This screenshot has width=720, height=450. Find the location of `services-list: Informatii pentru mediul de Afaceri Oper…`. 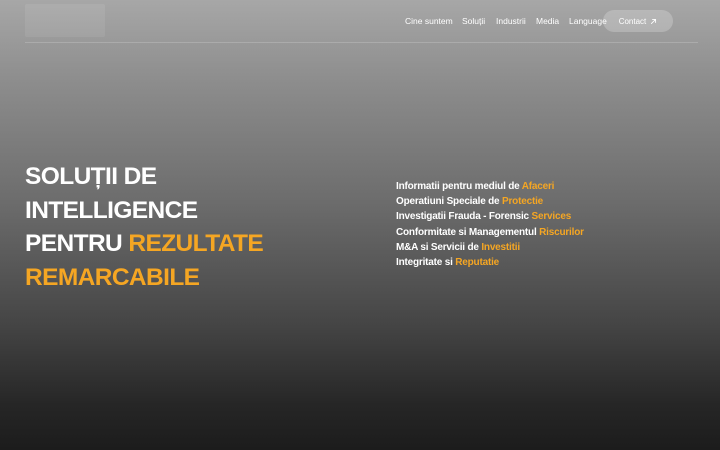

services-list: Informatii pentru mediul de Afaceri Oper… is located at coordinates (546, 224).